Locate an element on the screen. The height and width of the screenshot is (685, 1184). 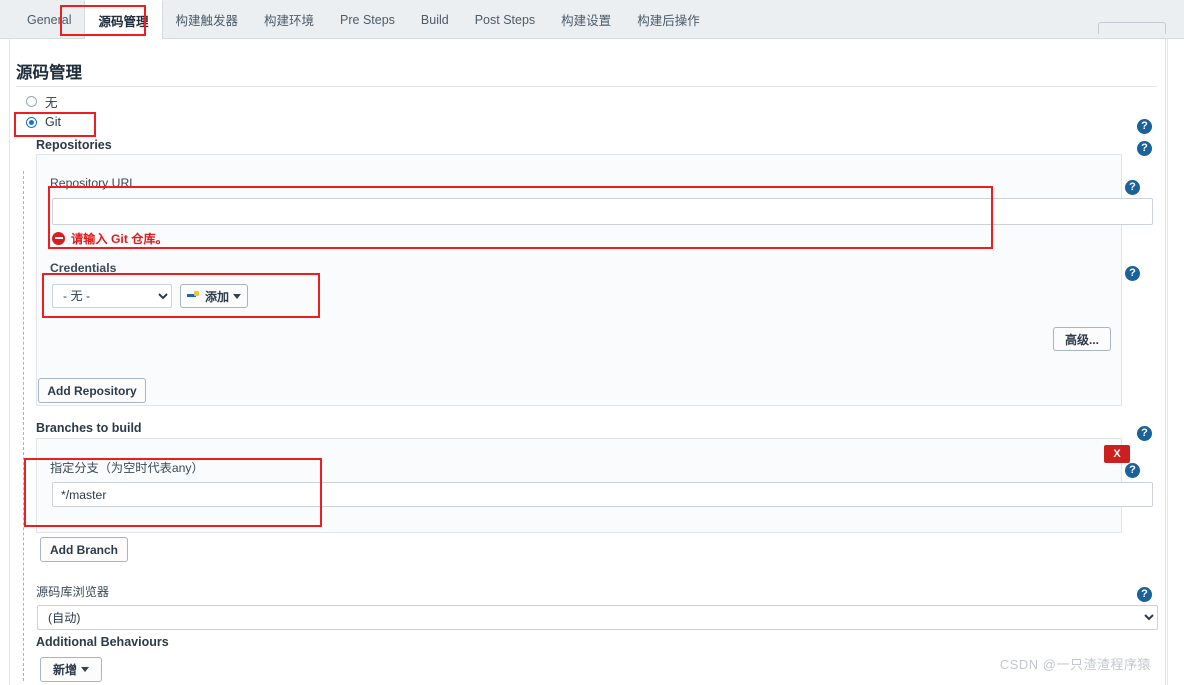
tab-8: 构建后操作 is located at coordinates (668, 19).